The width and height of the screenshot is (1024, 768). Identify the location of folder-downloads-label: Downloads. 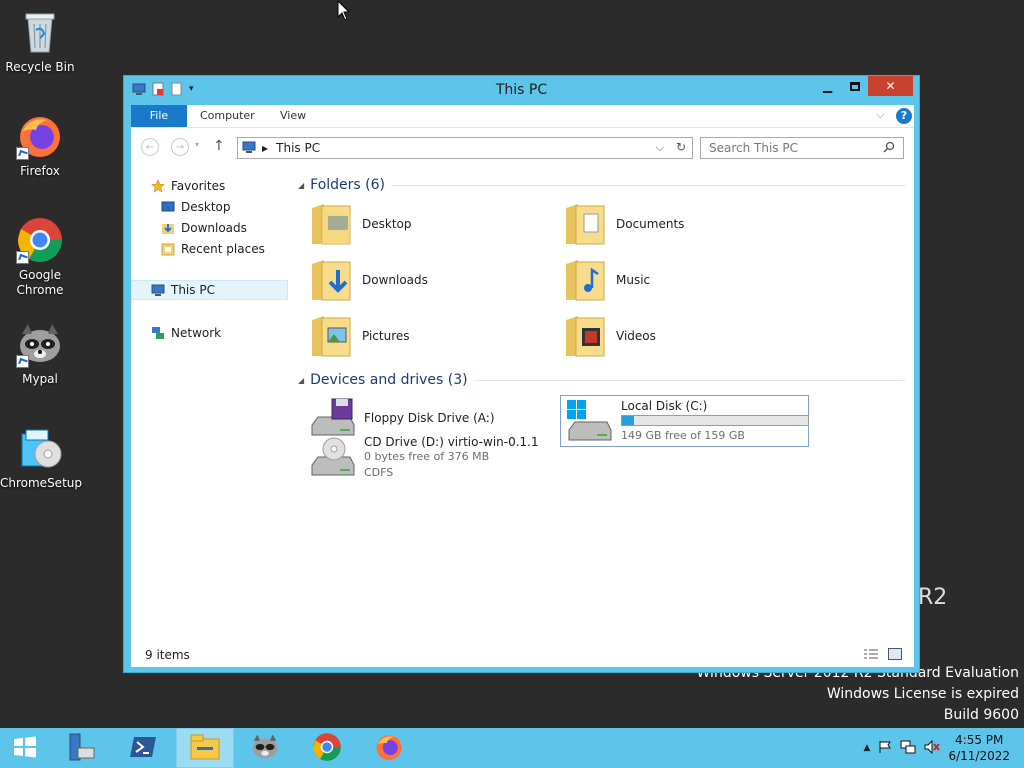
(395, 280).